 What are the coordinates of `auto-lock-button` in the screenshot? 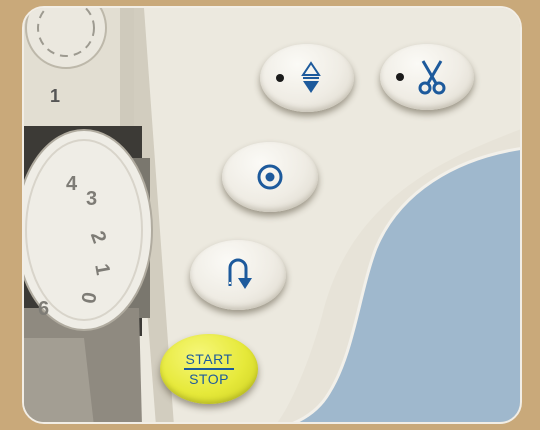 It's located at (270, 177).